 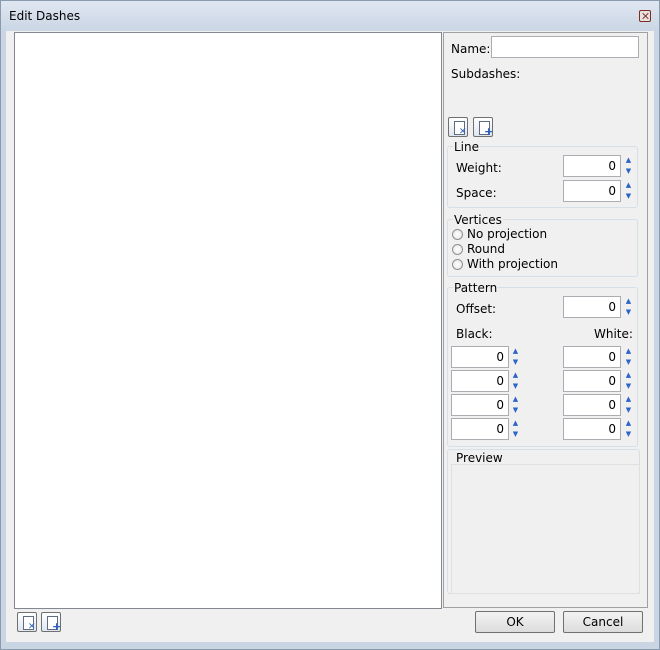 I want to click on preview-area, so click(x=545, y=529).